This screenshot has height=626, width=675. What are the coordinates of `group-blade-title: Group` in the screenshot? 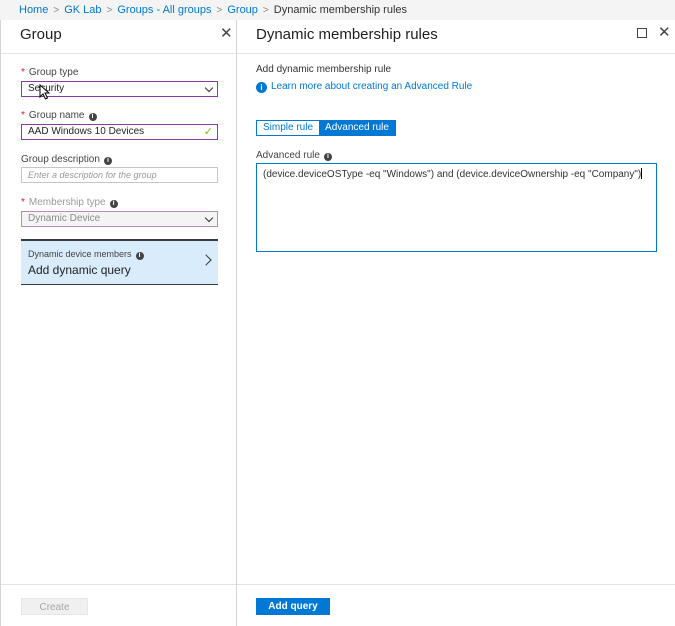 It's located at (41, 34).